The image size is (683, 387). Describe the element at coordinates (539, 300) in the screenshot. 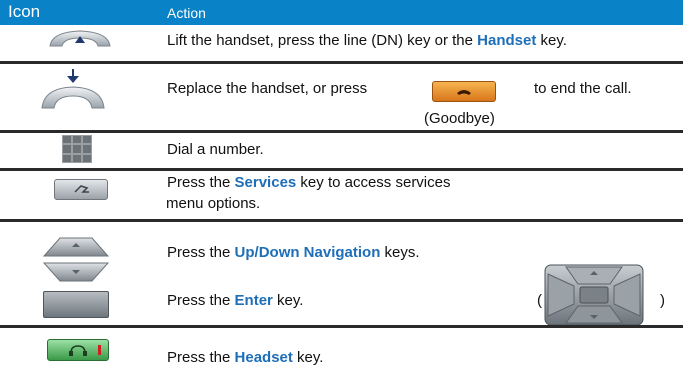

I see `nav-open-paren: (` at that location.